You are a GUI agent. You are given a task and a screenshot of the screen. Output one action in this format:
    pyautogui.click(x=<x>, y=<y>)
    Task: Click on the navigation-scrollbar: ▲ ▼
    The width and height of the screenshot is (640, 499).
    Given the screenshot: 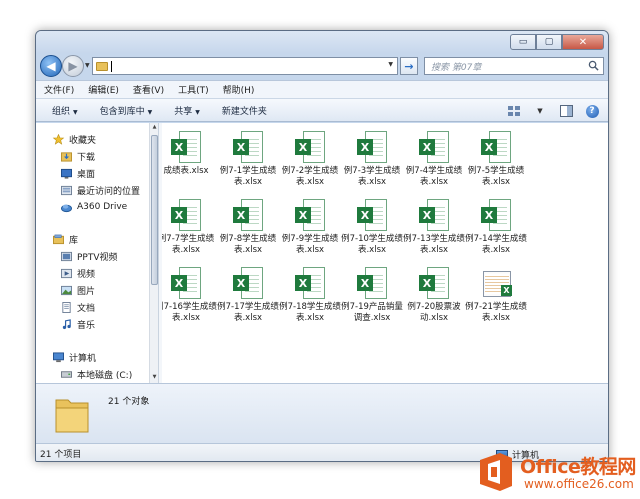 What is the action you would take?
    pyautogui.click(x=153, y=253)
    